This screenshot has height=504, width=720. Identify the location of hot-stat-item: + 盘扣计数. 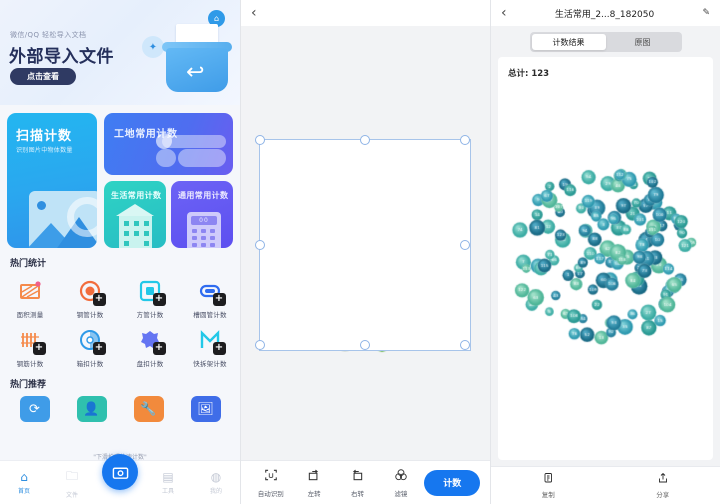
(150, 346).